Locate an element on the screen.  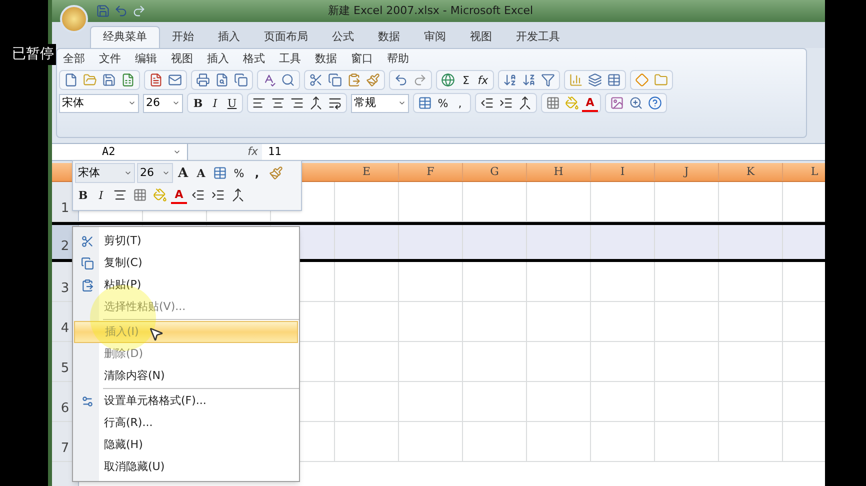
column-header: H is located at coordinates (559, 172).